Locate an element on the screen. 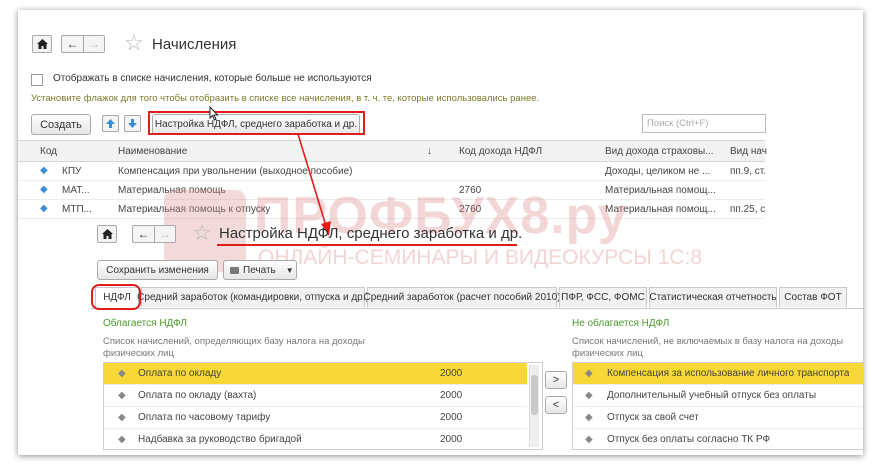  move-left-button: < is located at coordinates (556, 405).